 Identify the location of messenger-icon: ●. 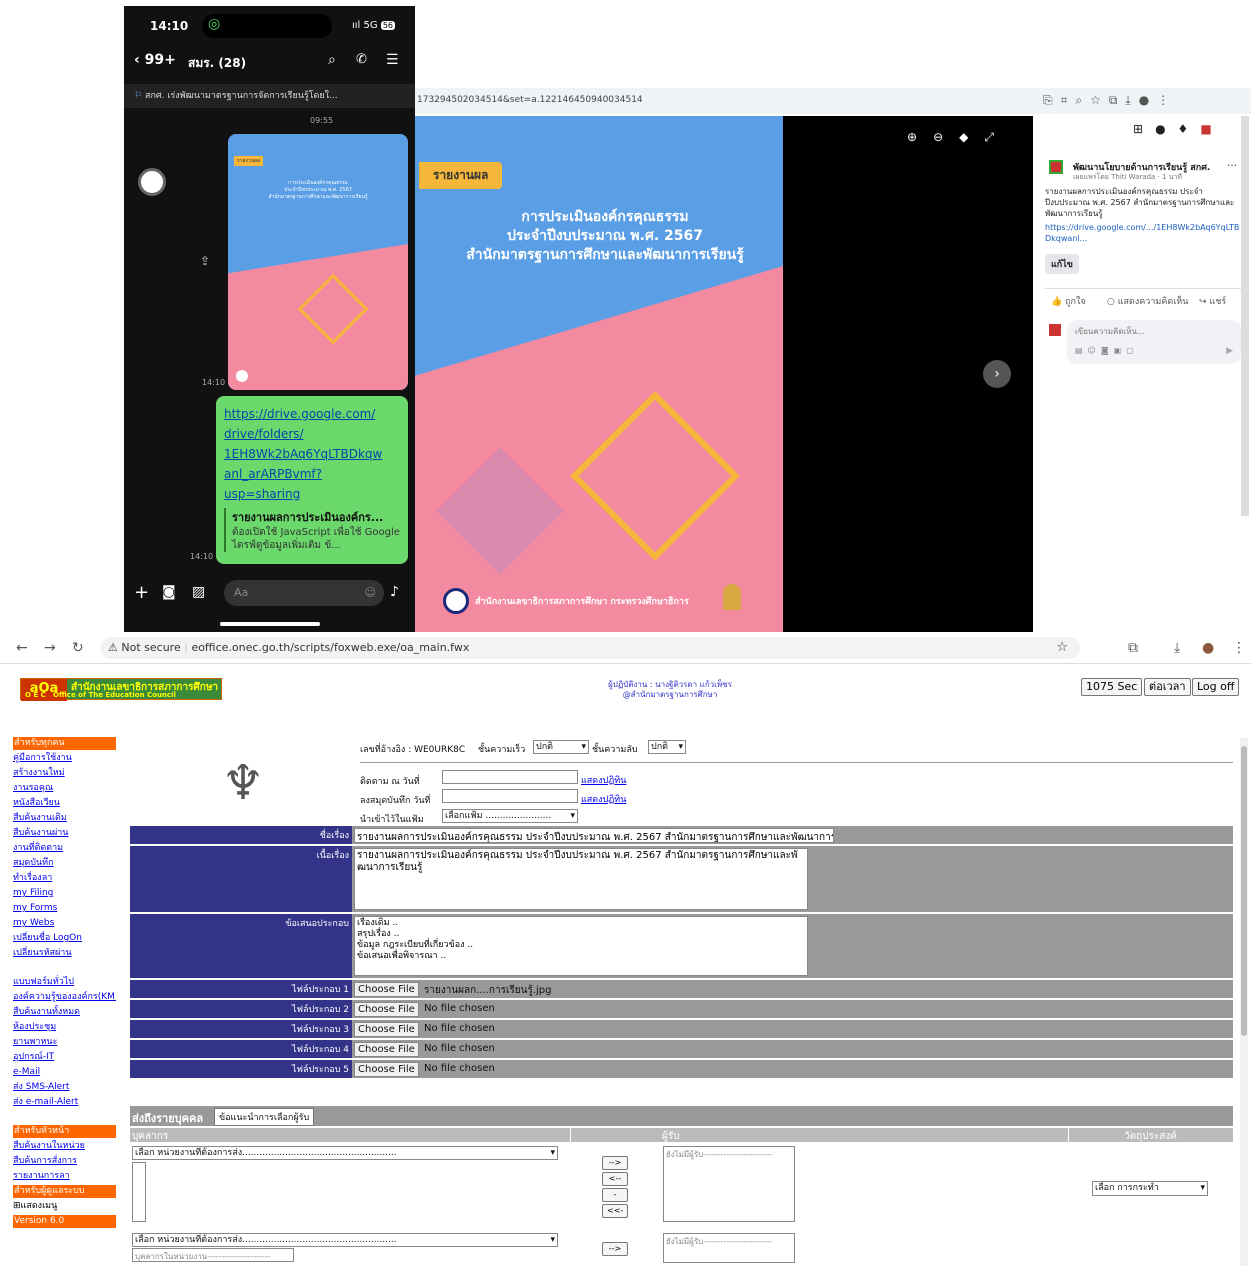
(1166, 129).